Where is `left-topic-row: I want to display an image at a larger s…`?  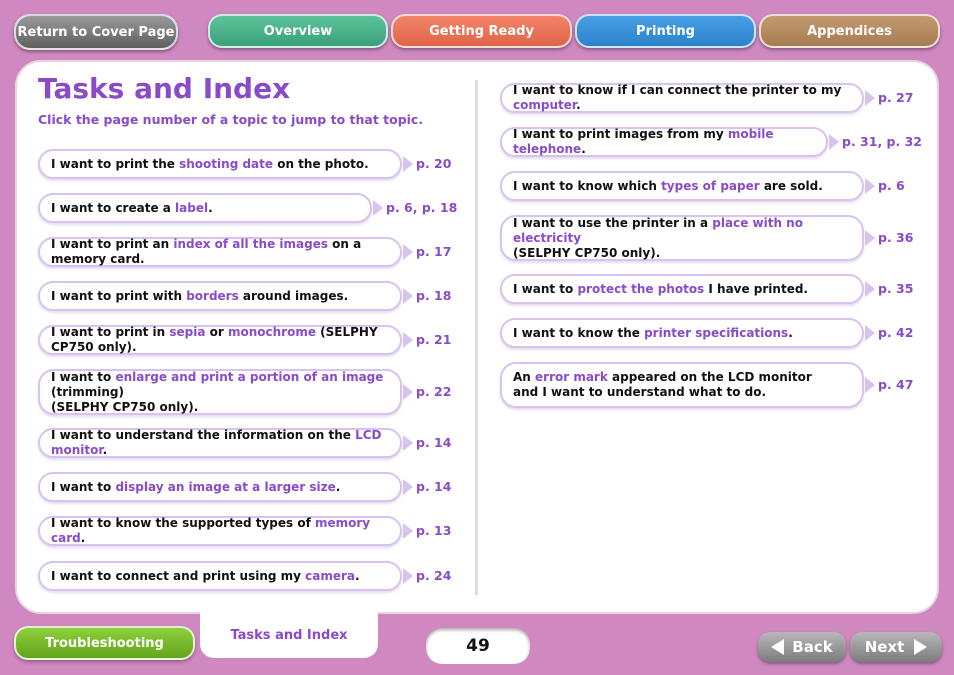 left-topic-row: I want to display an image at a larger s… is located at coordinates (225, 487).